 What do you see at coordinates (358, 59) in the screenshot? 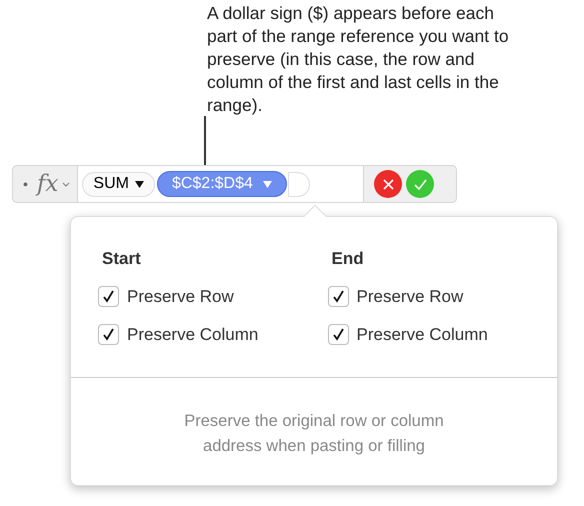
I see `callout-text: A dollar sign ($) appears before each part of the range reference you want to preserve (in this case, the row and column of the first and last cells in the range).` at bounding box center [358, 59].